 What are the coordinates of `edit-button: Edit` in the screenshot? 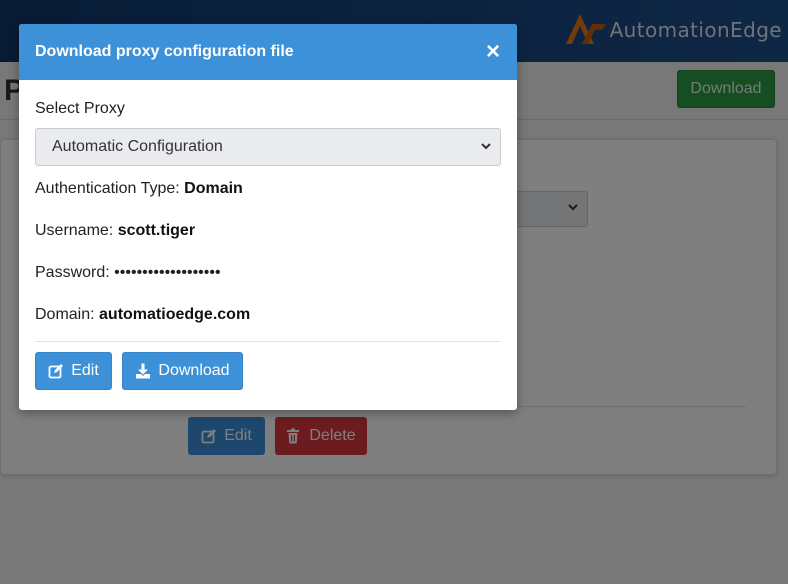 It's located at (73, 371).